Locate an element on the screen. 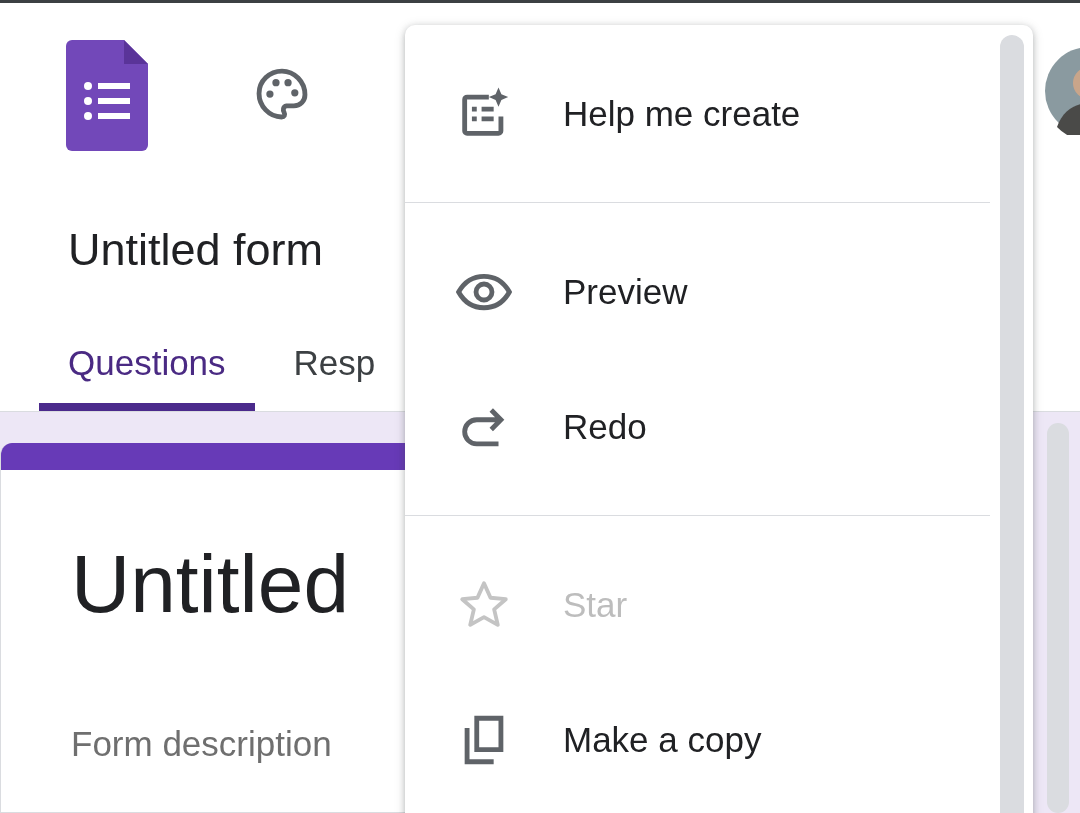 Image resolution: width=1080 pixels, height=813 pixels. menu-item-label: Star is located at coordinates (595, 604).